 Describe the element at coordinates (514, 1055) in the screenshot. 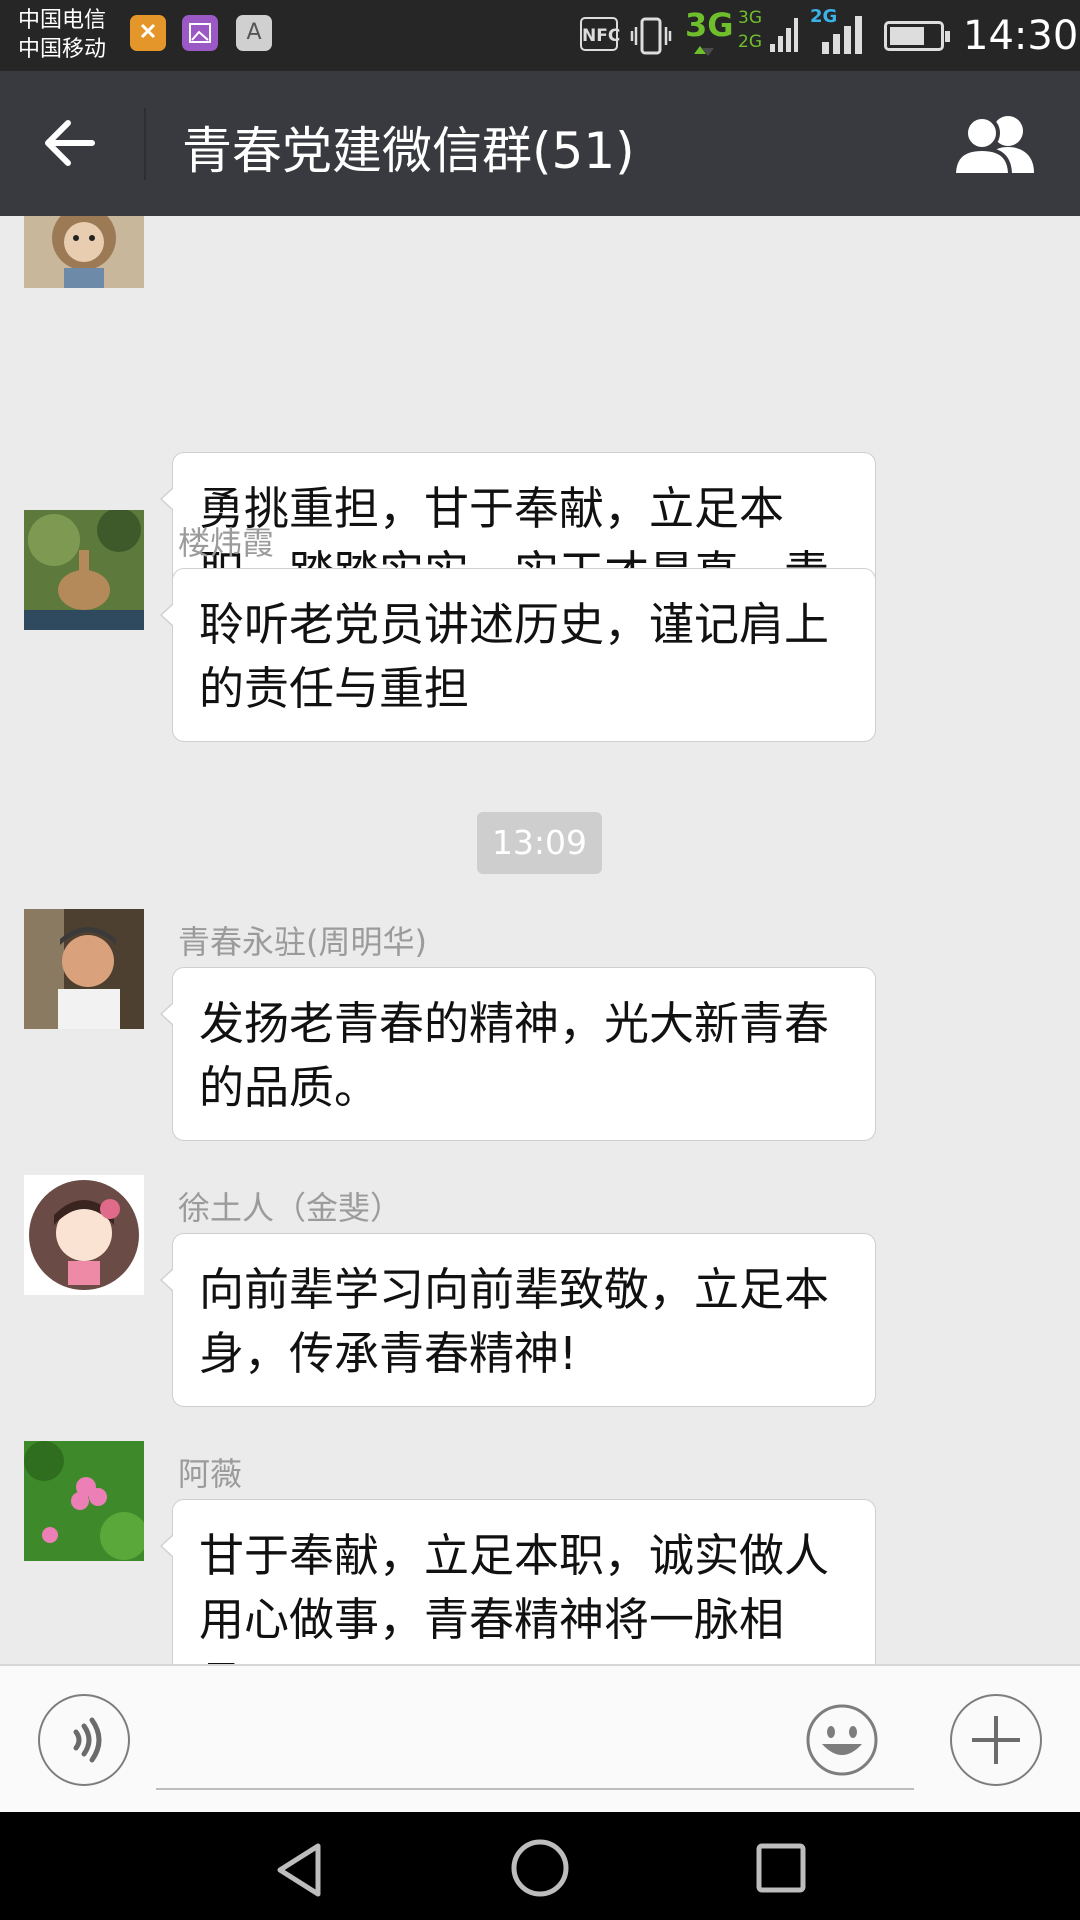

I see `message-text: 发扬老青春的精神，光大新青春的品质。` at that location.